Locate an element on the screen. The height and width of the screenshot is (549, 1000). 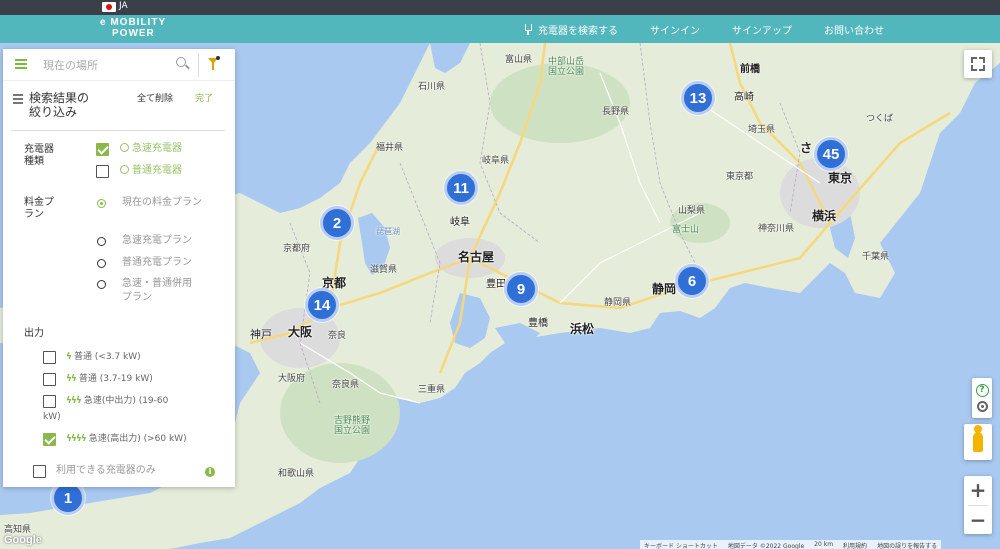
bolt-icon: ϟϟϟϟ is located at coordinates (76, 439).